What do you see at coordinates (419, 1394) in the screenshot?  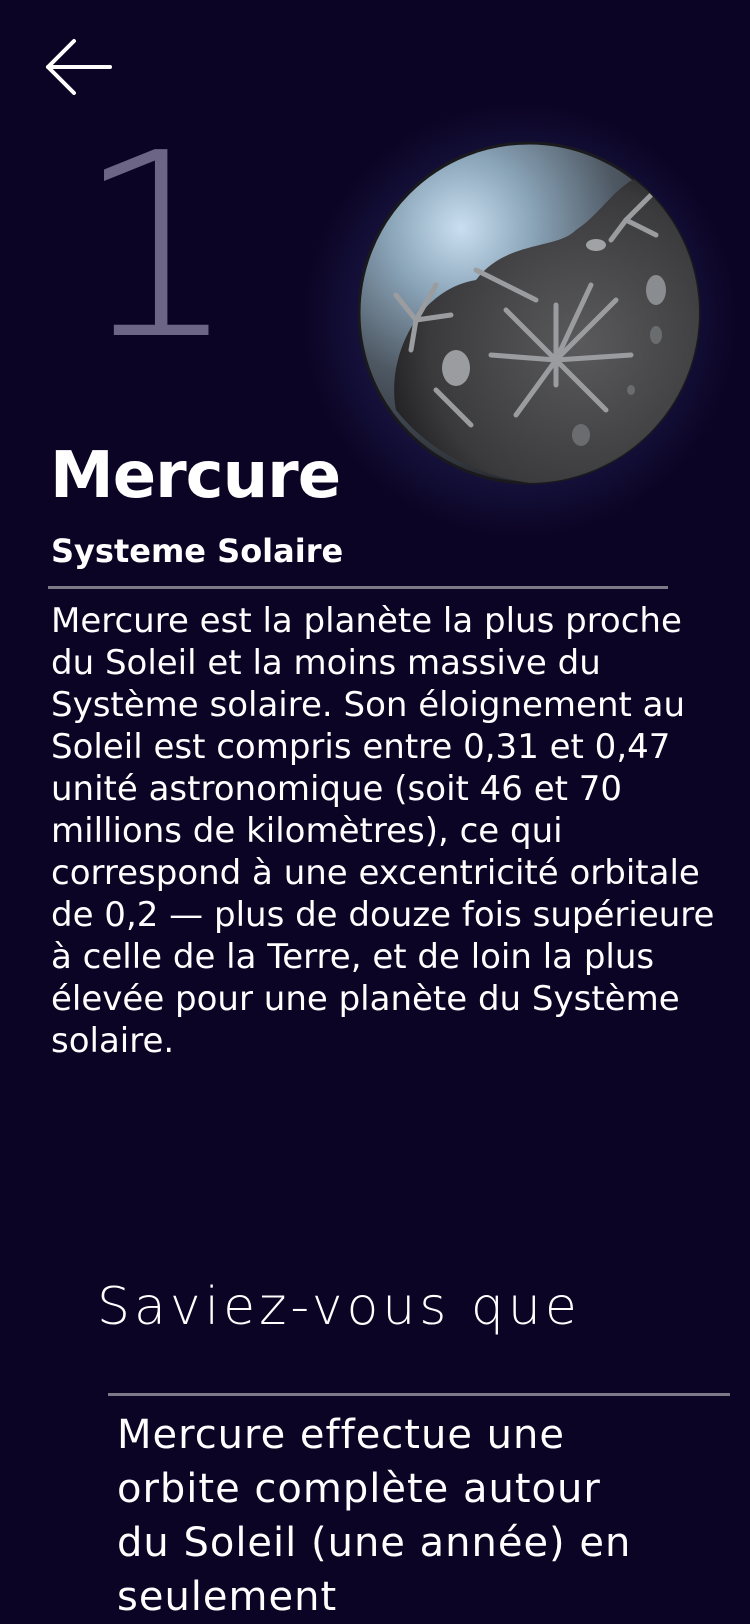 I see `fact-divider` at bounding box center [419, 1394].